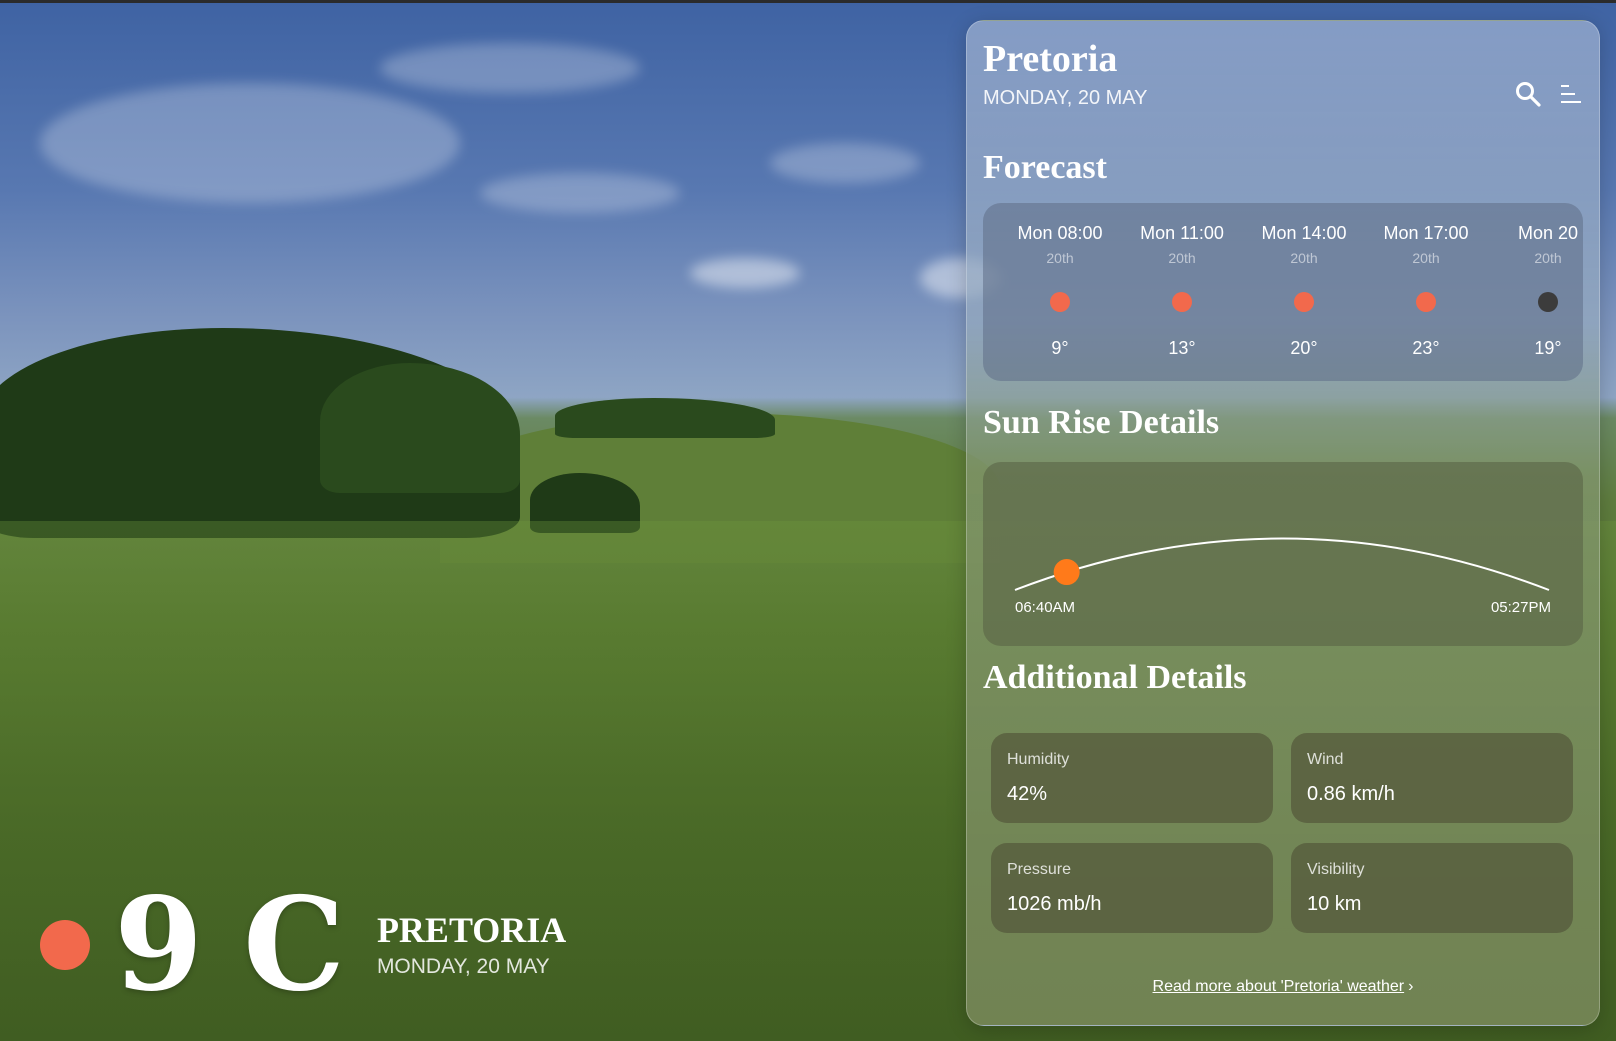  I want to click on visibility-label: Visibility, so click(1336, 869).